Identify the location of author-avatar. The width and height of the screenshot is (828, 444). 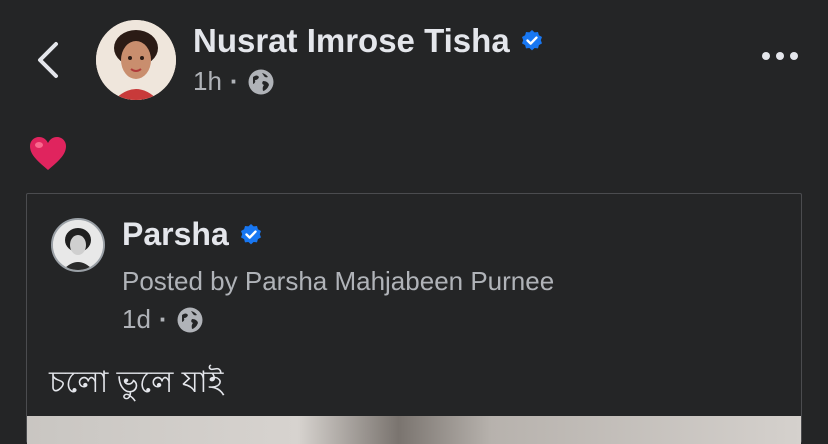
(136, 60).